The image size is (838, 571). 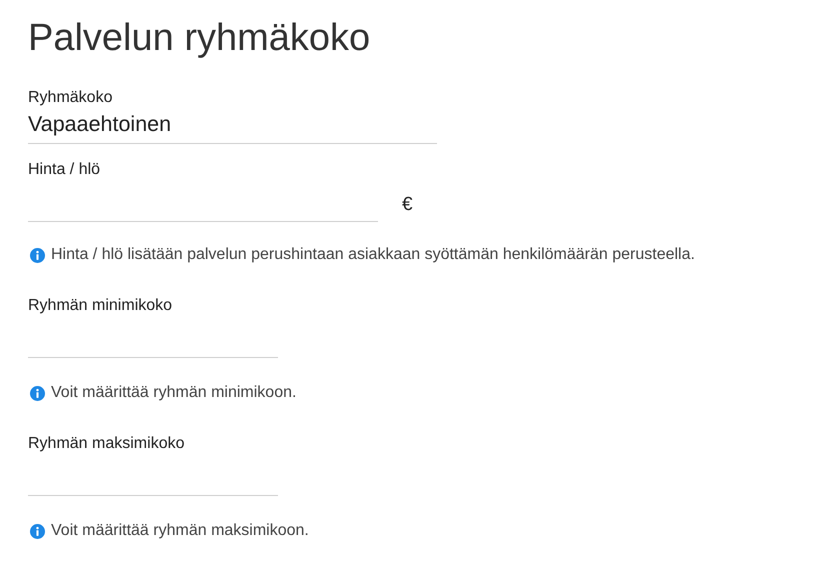 I want to click on hint-text: Voit määrittää ryhmän maksimikoon., so click(x=180, y=531).